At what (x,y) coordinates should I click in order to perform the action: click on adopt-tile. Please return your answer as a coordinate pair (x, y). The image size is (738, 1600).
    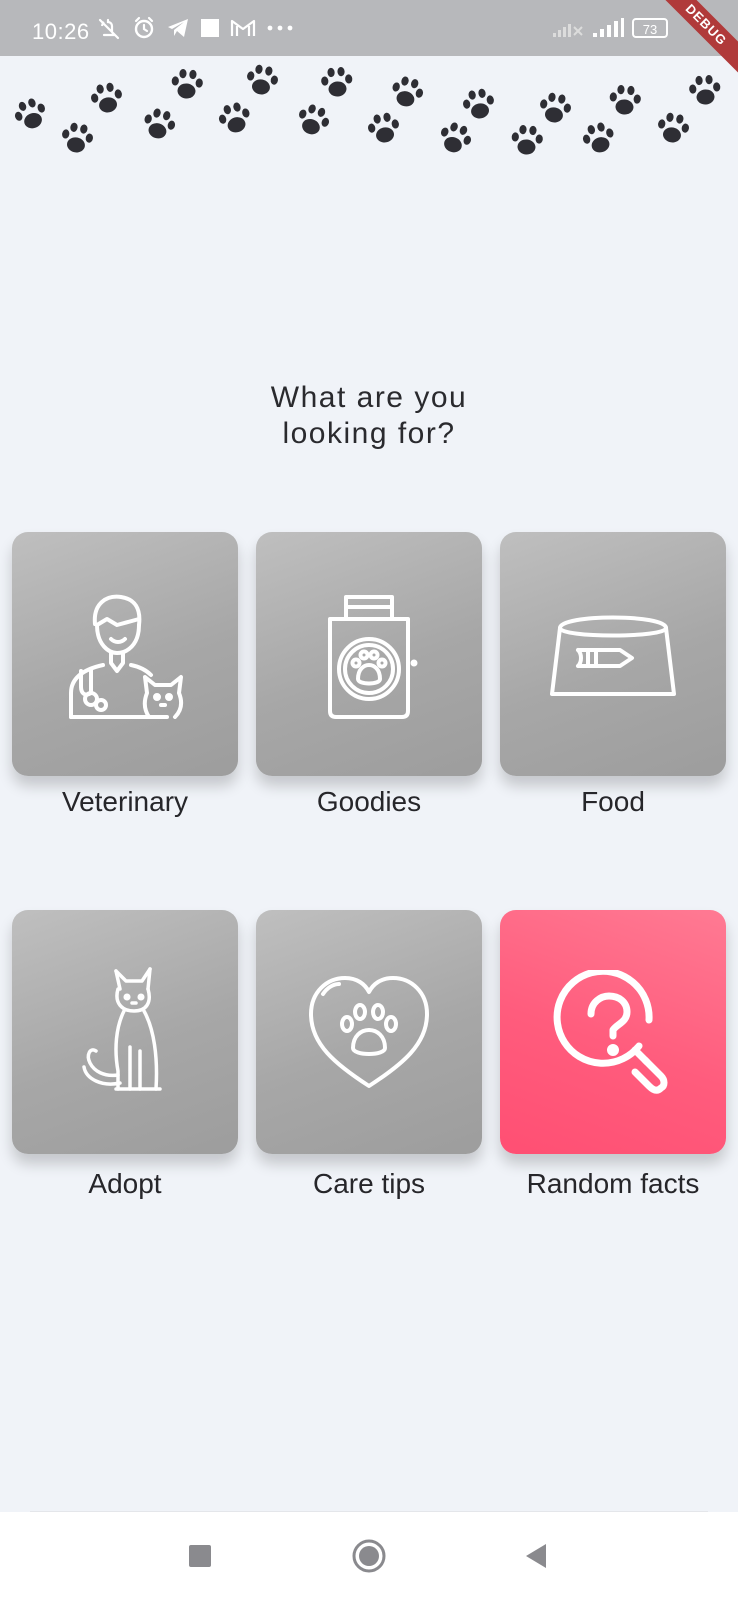
    Looking at the image, I should click on (125, 1032).